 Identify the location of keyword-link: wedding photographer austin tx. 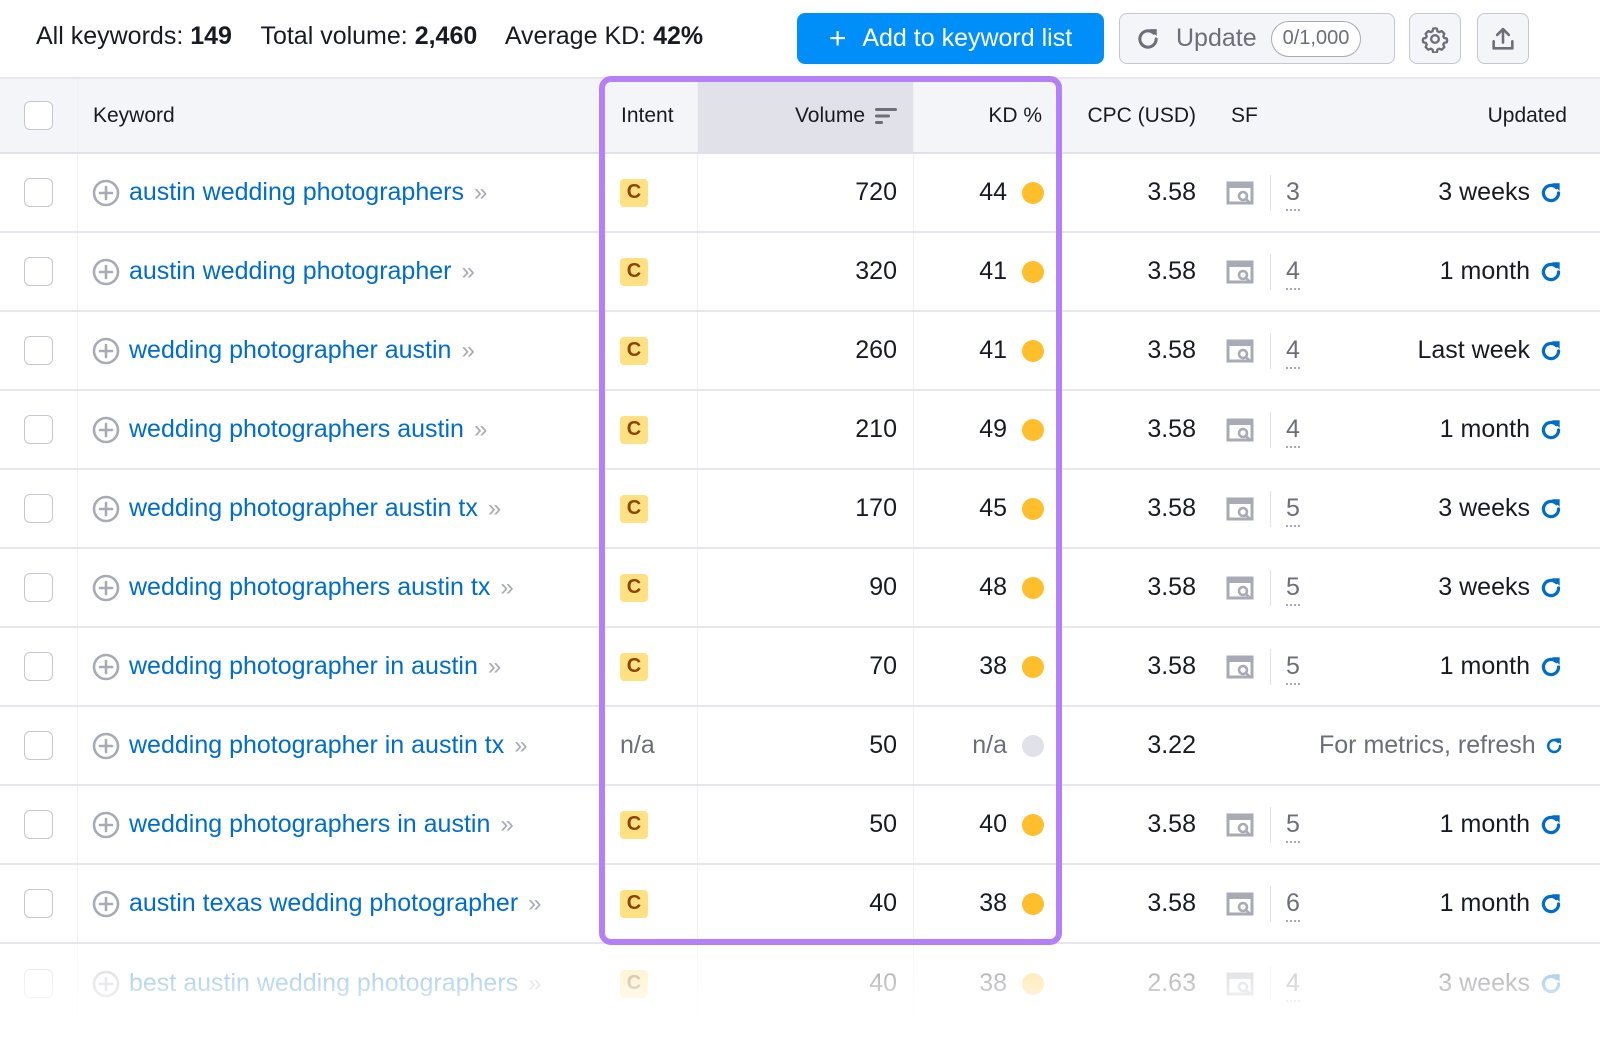
(303, 508).